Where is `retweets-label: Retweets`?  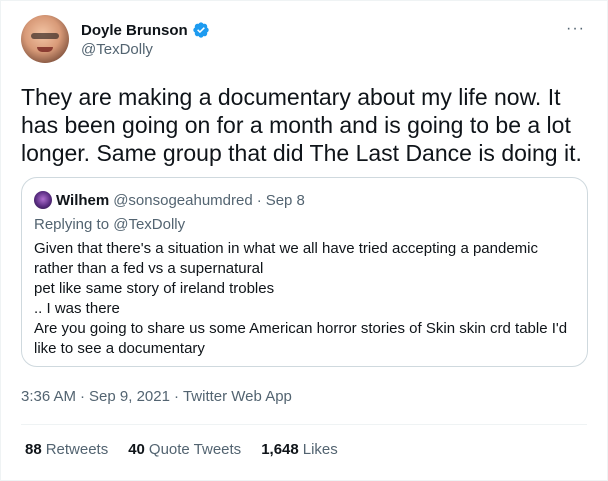 retweets-label: Retweets is located at coordinates (77, 449).